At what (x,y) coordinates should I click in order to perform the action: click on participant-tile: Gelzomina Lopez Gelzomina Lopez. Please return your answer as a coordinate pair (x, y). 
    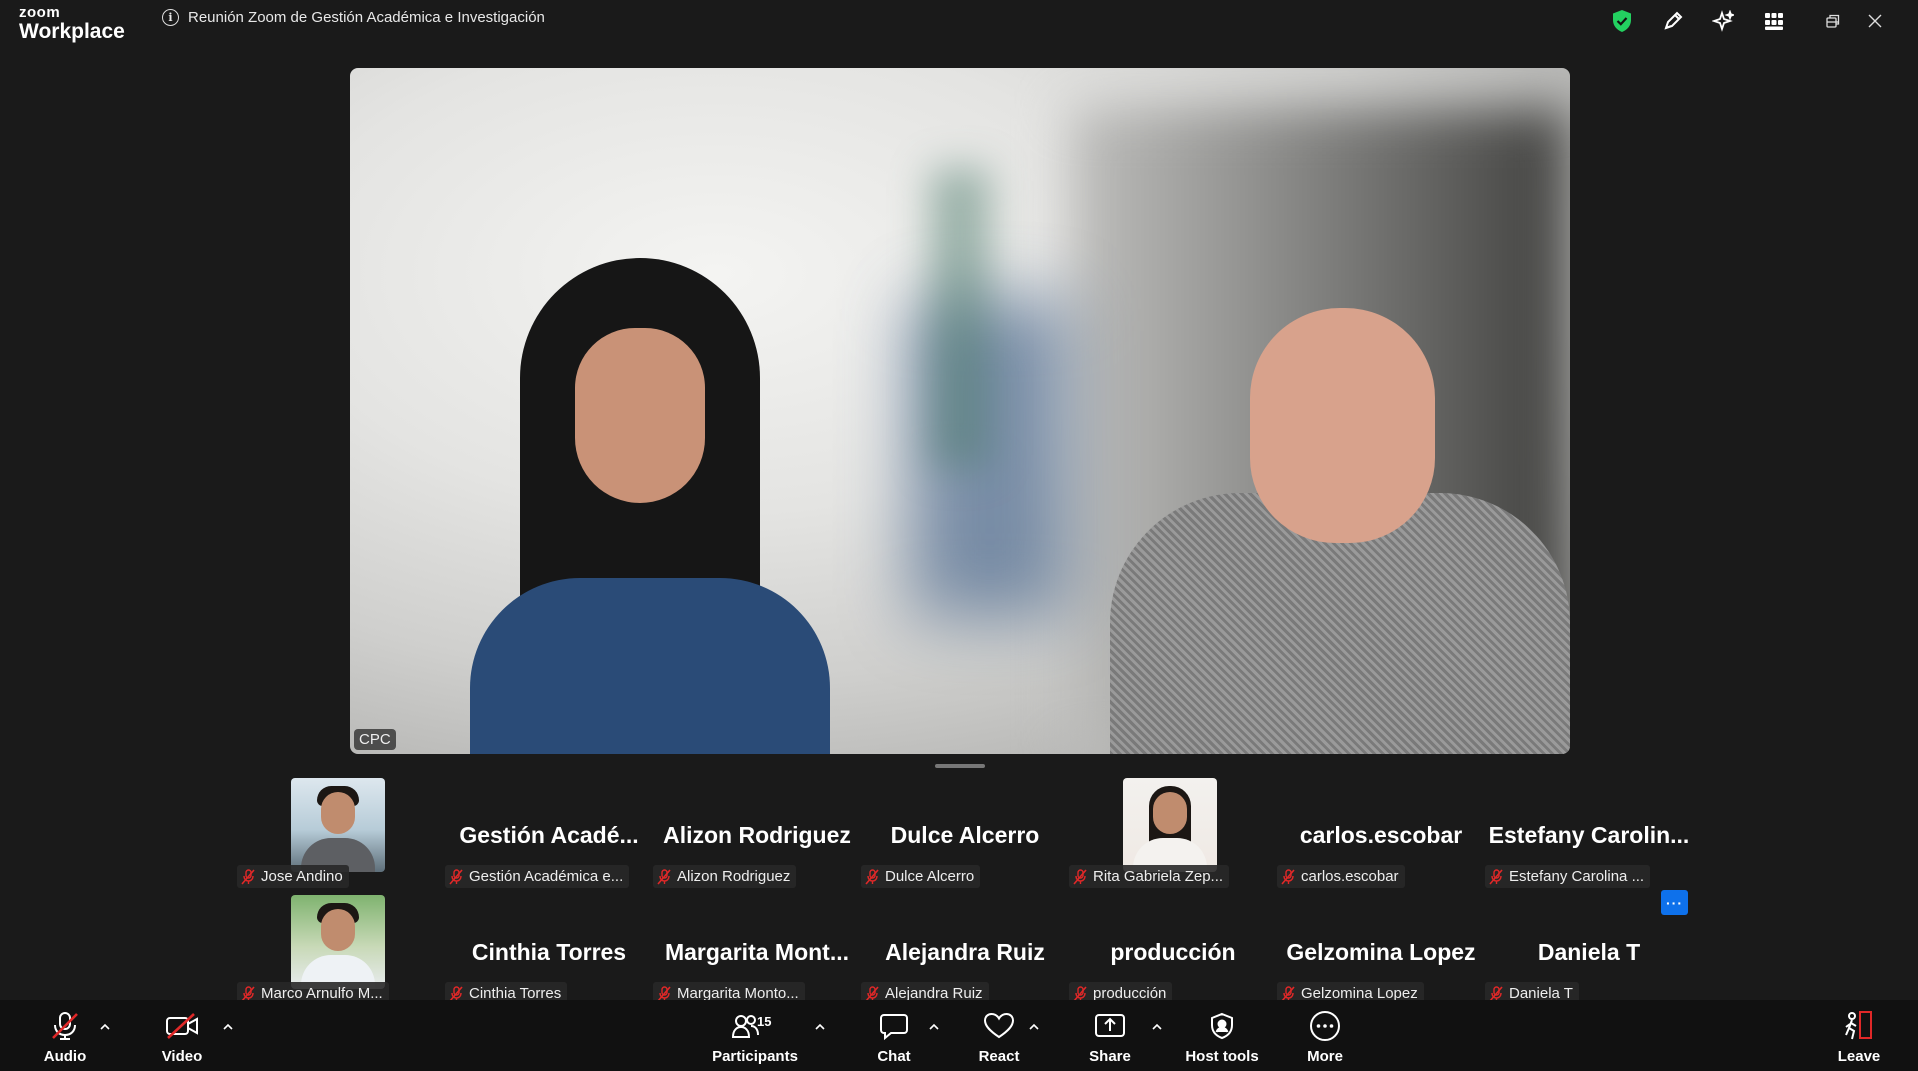
    Looking at the image, I should click on (1381, 950).